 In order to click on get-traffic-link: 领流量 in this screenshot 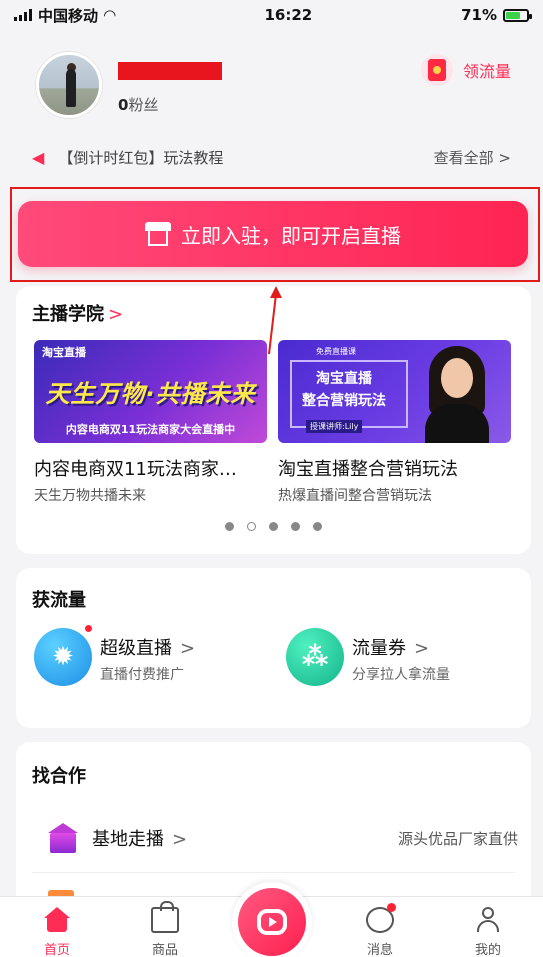, I will do `click(465, 70)`.